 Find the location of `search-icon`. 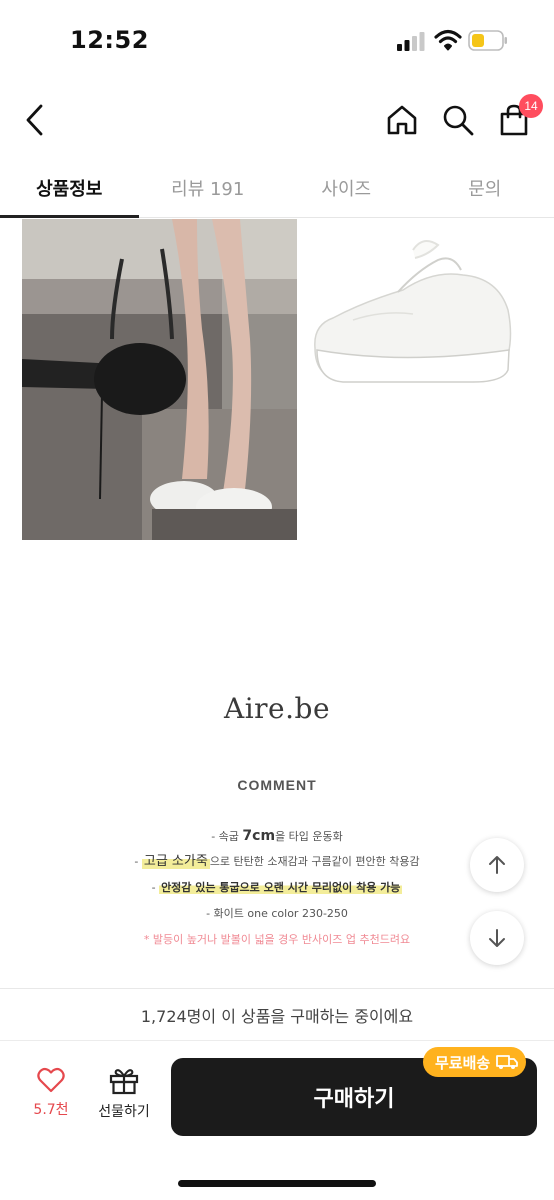

search-icon is located at coordinates (458, 120).